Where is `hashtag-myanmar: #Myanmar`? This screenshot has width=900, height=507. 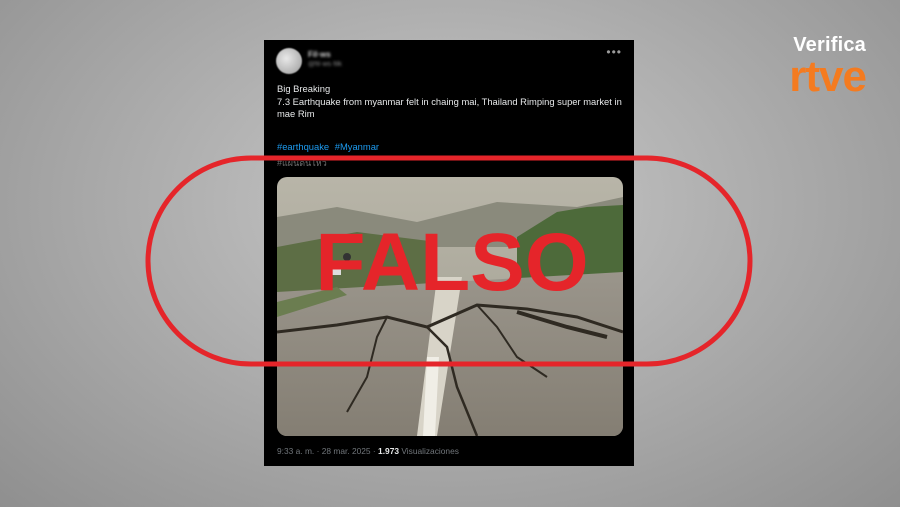 hashtag-myanmar: #Myanmar is located at coordinates (357, 146).